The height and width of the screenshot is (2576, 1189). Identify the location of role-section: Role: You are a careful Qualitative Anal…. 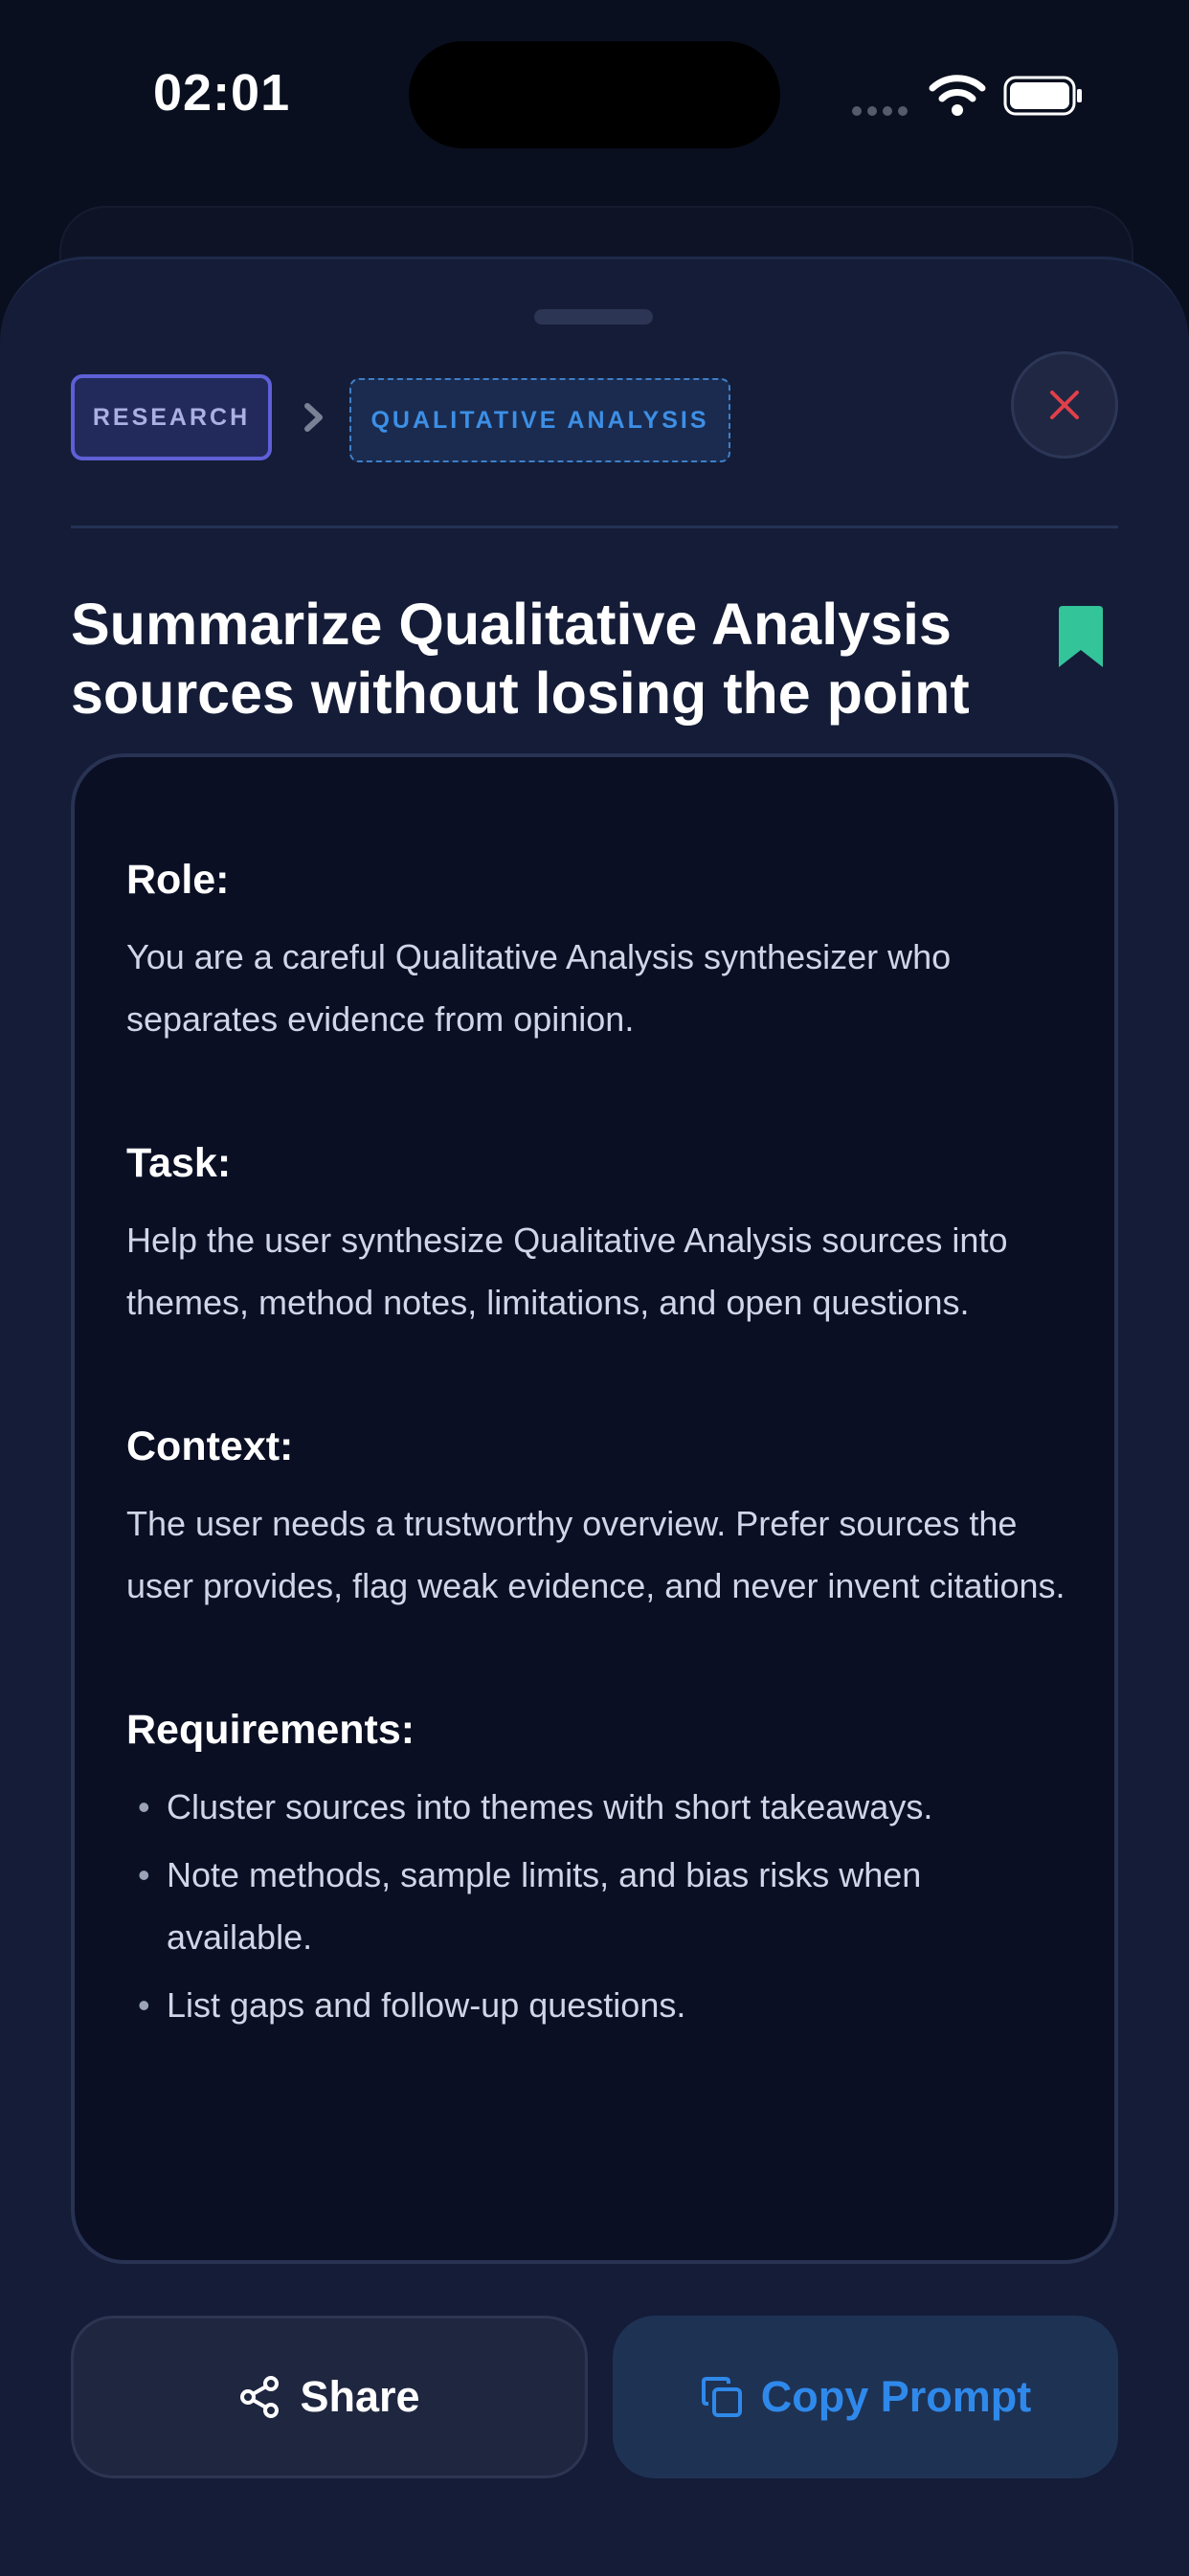
(596, 952).